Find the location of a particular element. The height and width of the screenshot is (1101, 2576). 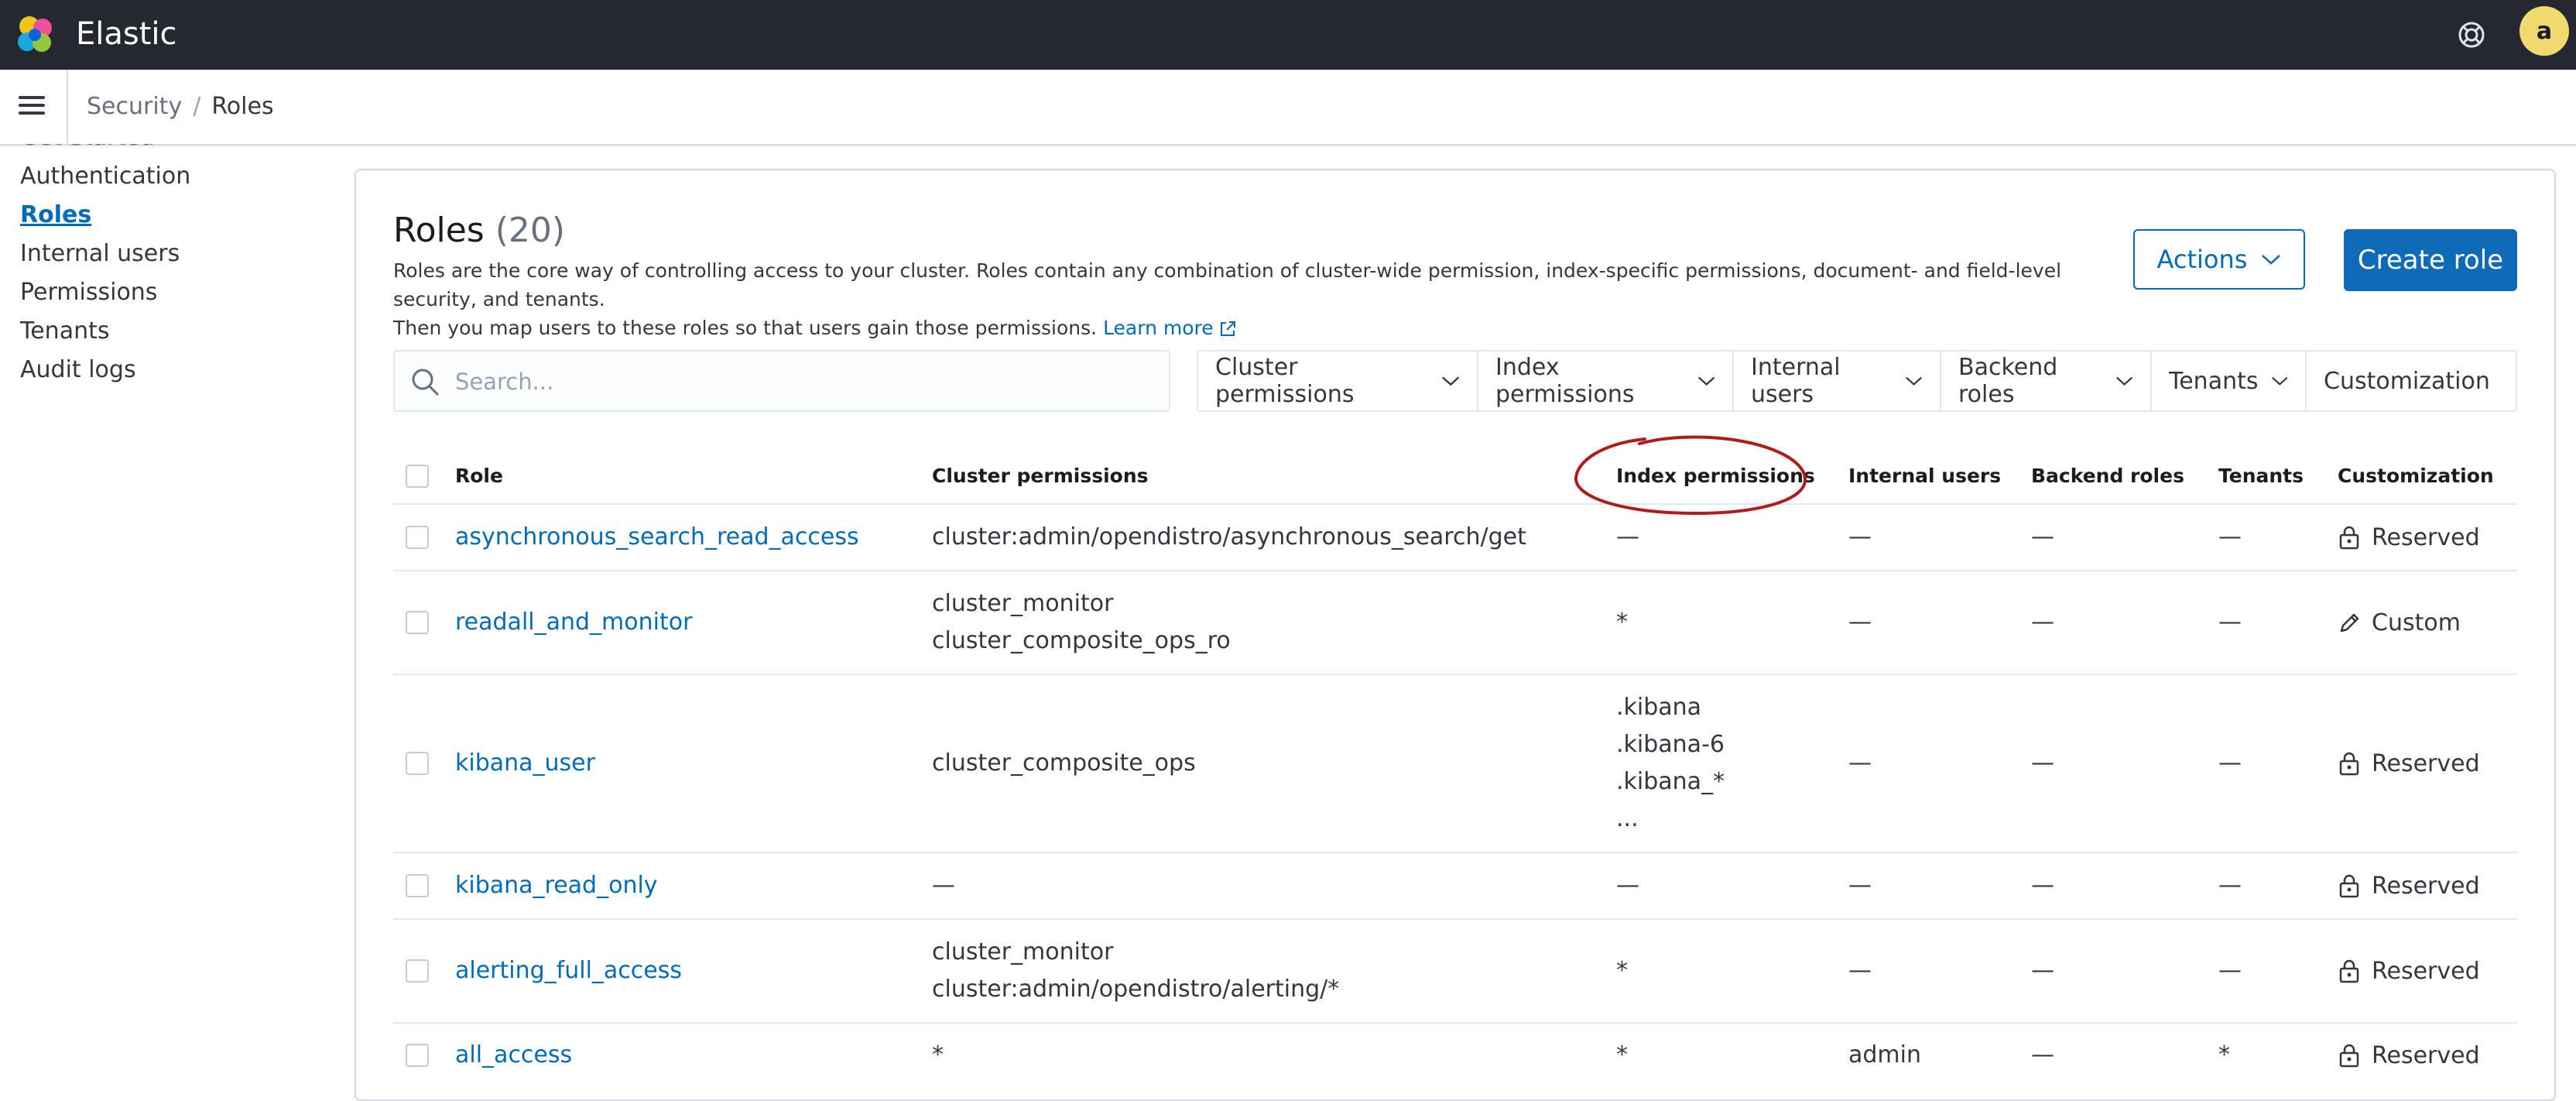

learn-more-link: Learn more is located at coordinates (1158, 328).